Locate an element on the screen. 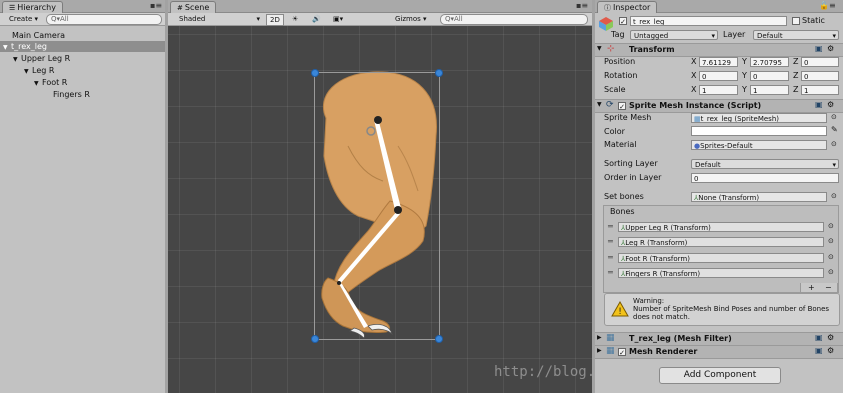 The width and height of the screenshot is (843, 393). rect-handle-top-right is located at coordinates (439, 73).